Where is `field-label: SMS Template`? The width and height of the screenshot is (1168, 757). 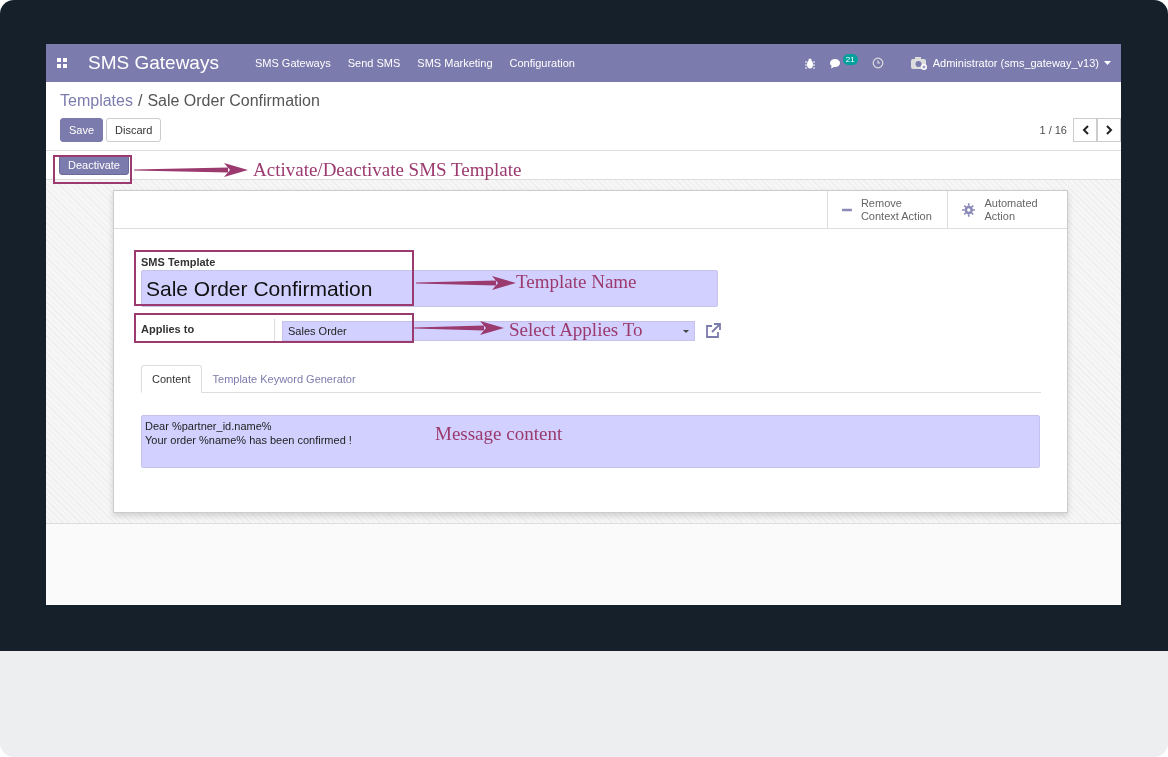
field-label: SMS Template is located at coordinates (179, 262).